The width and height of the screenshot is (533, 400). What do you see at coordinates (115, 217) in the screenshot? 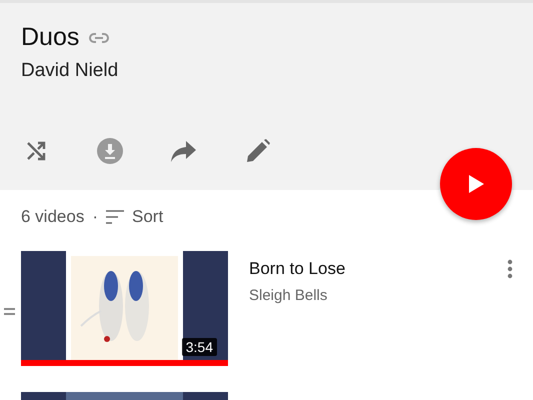
I see `sort-icon` at bounding box center [115, 217].